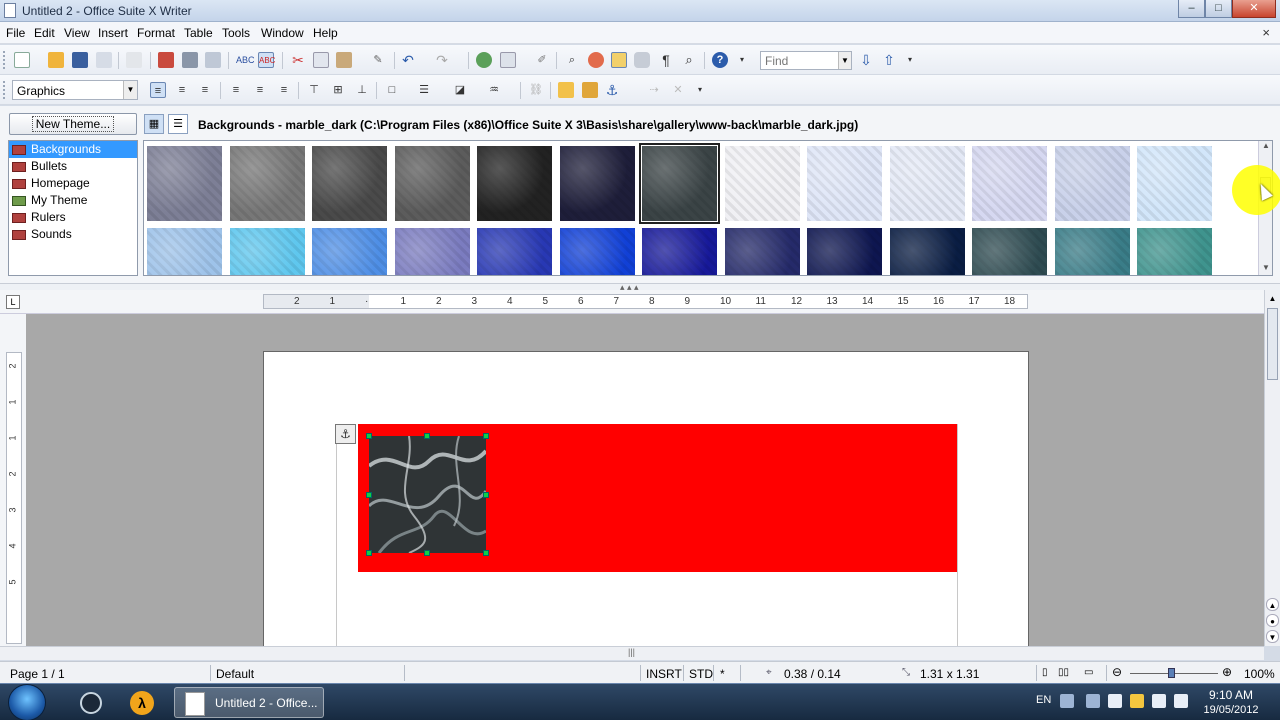 The width and height of the screenshot is (1280, 720). Describe the element at coordinates (314, 90) in the screenshot. I see `align-top-icon: ⊤` at that location.